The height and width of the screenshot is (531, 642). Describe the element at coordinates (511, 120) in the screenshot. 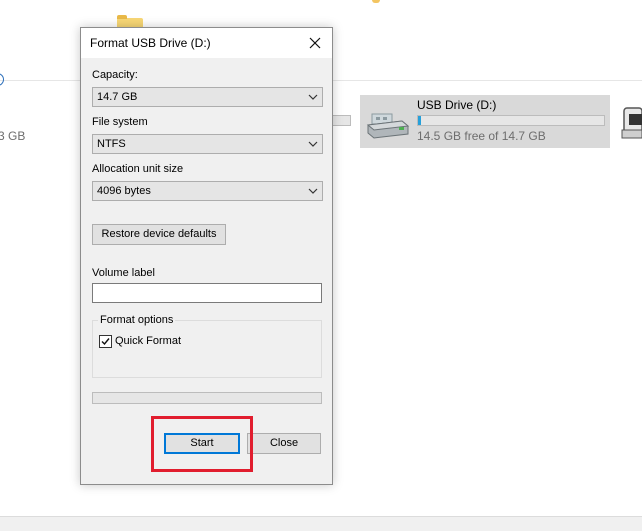

I see `usb-drive-usage-bar` at that location.